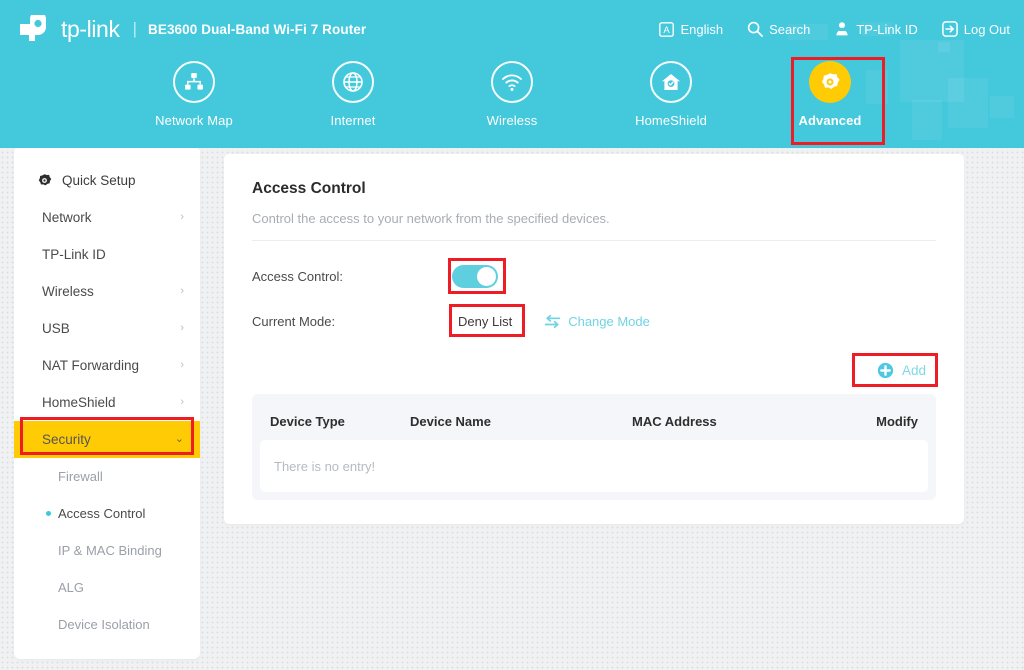 This screenshot has height=670, width=1024. Describe the element at coordinates (485, 321) in the screenshot. I see `current-mode-value: Deny List` at that location.